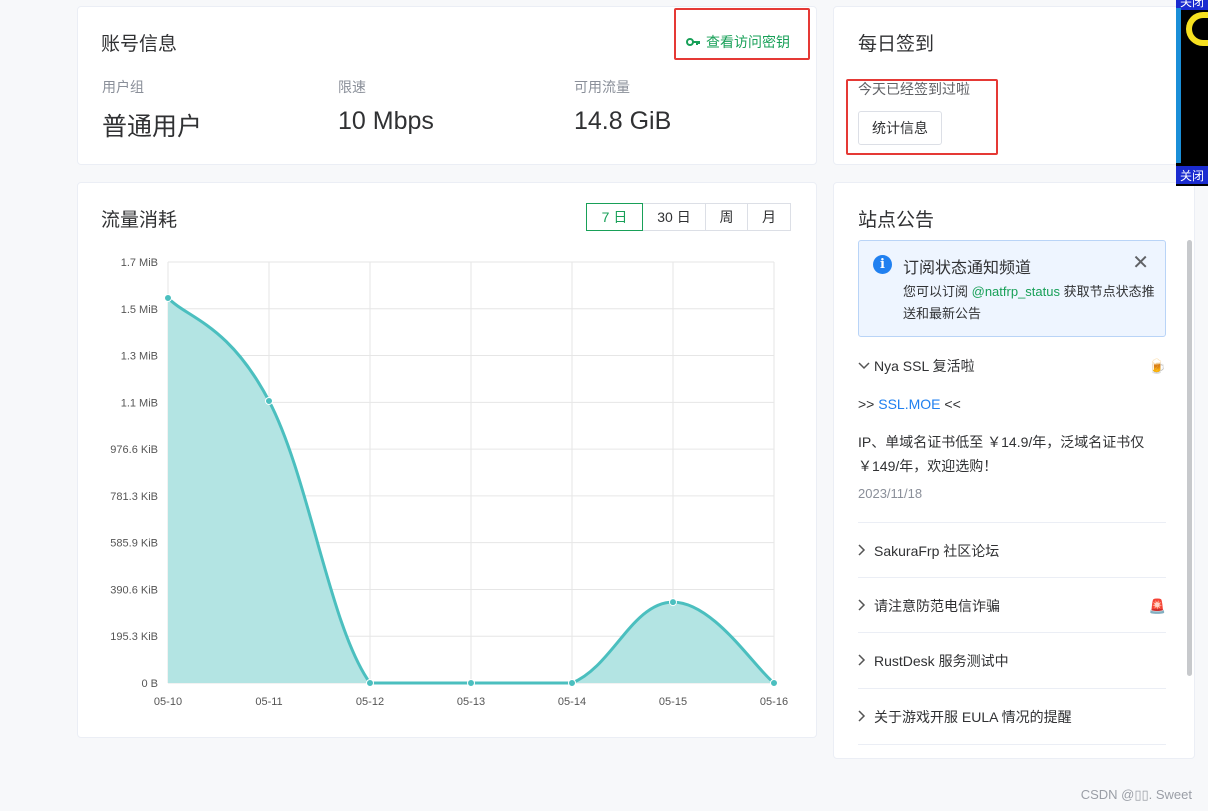  I want to click on view-access-key-label: 查看访问密钥, so click(748, 42).